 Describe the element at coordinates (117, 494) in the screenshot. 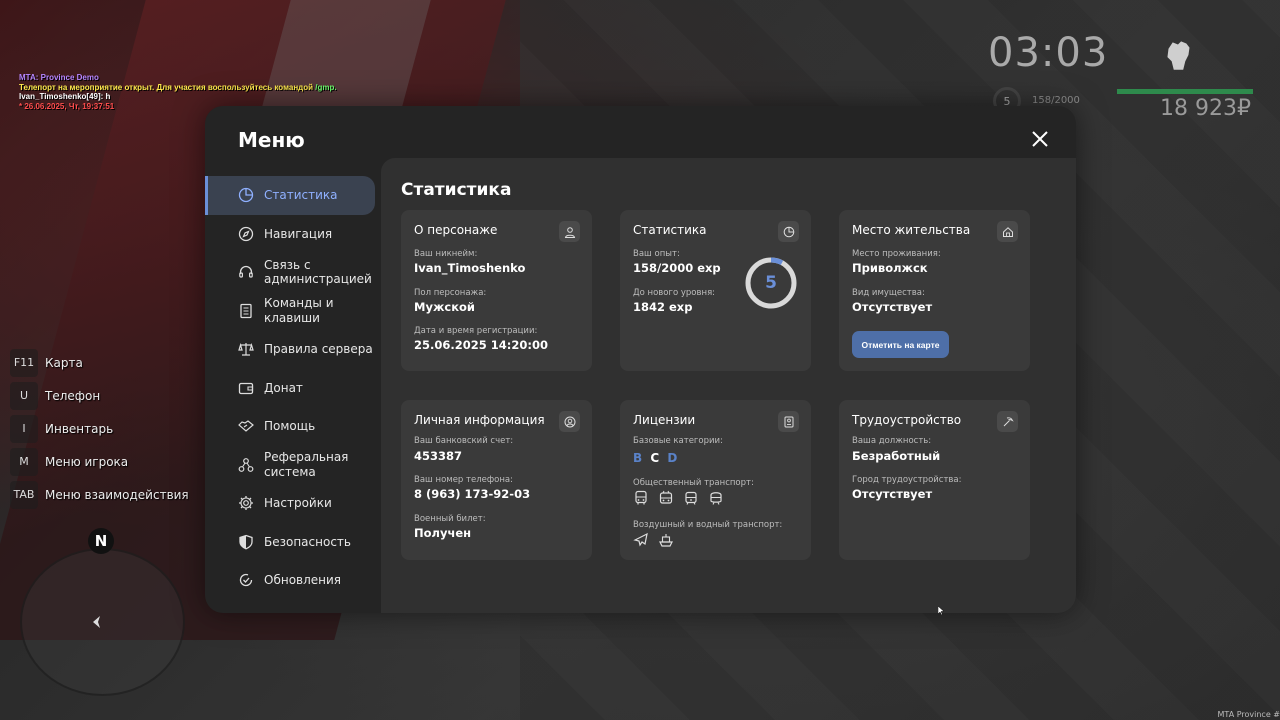

I see `keybind-label: Меню взаимодействия` at that location.